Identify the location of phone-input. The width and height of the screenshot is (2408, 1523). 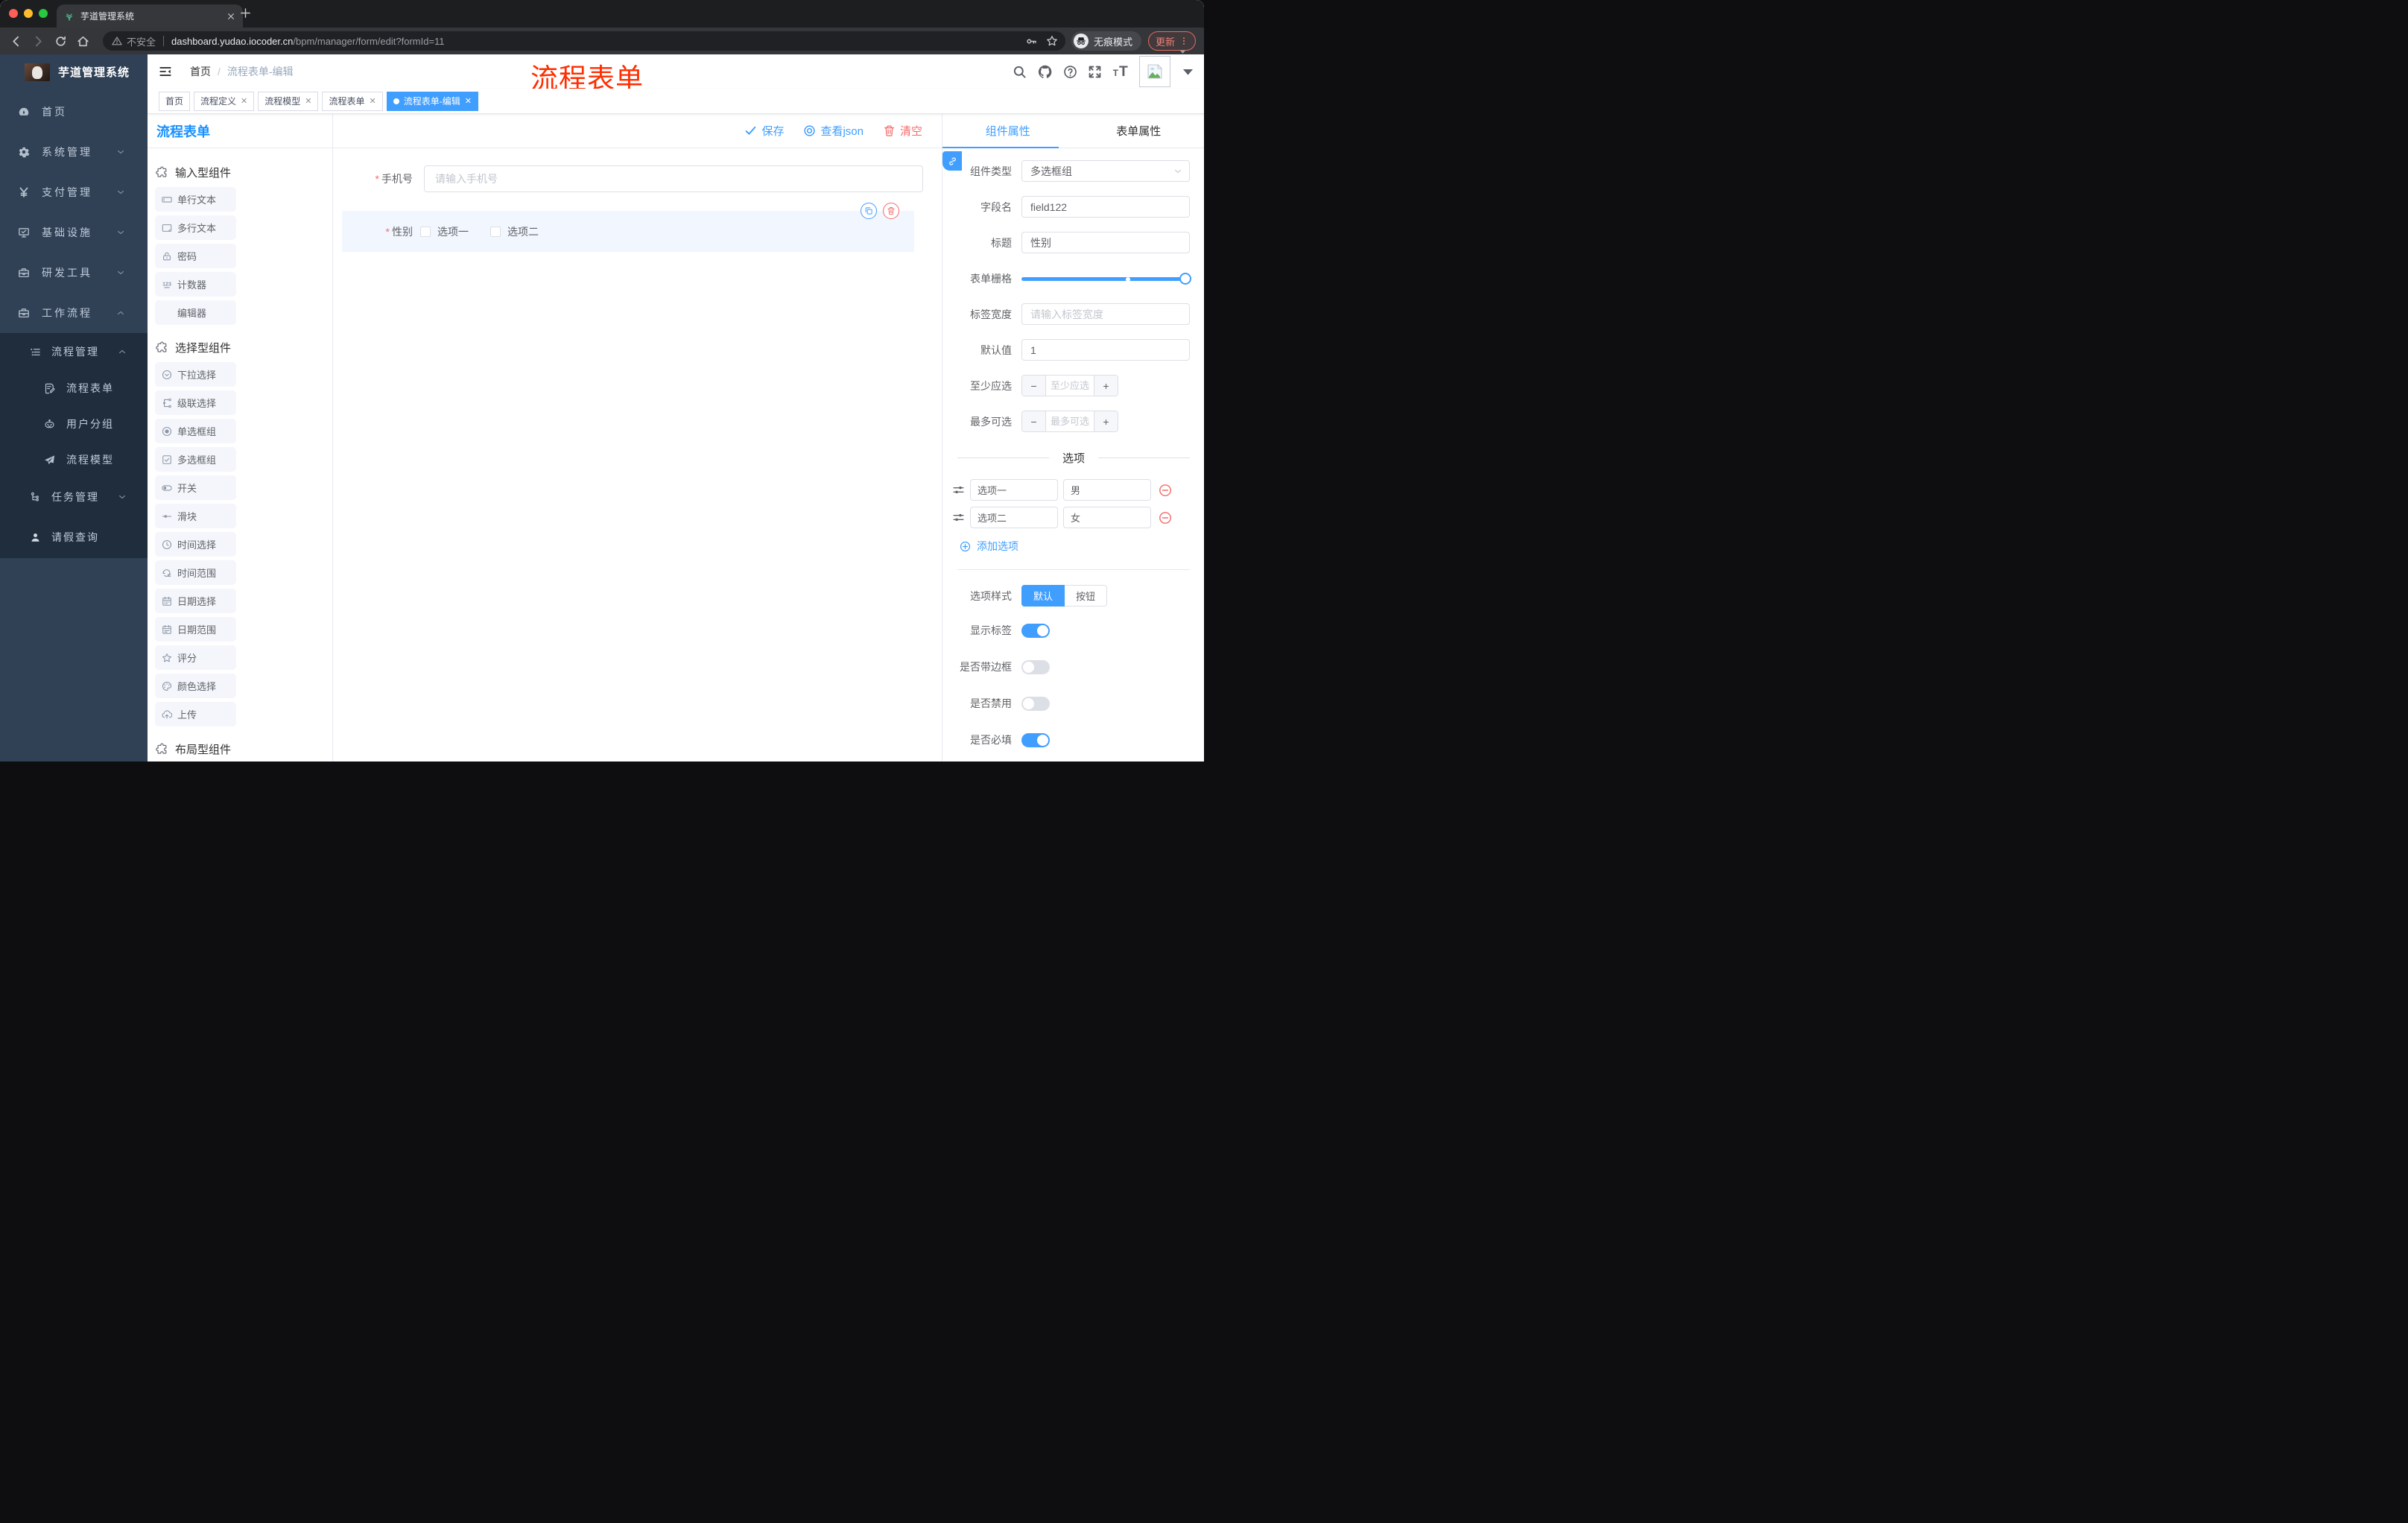
(673, 179).